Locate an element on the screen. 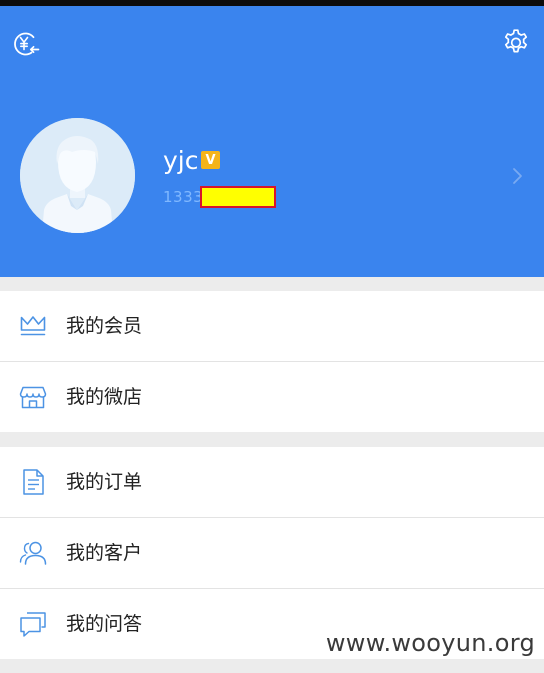 Image resolution: width=544 pixels, height=673 pixels. shop-icon is located at coordinates (33, 397).